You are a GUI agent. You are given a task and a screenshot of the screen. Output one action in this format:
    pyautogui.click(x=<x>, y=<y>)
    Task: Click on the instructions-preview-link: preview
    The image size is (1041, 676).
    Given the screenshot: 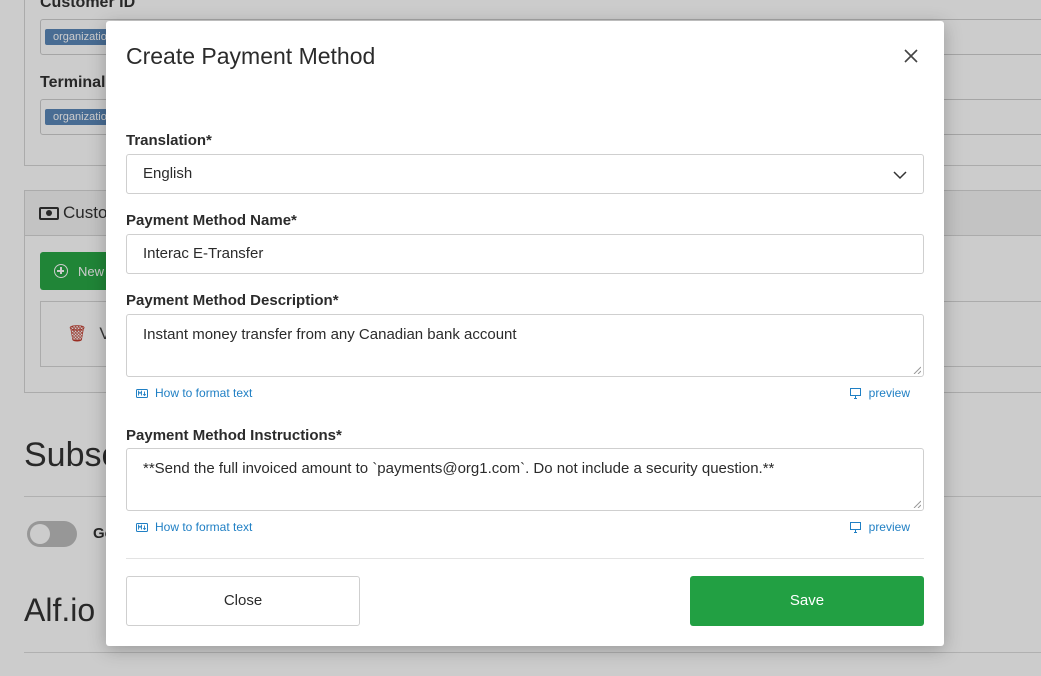 What is the action you would take?
    pyautogui.click(x=879, y=527)
    